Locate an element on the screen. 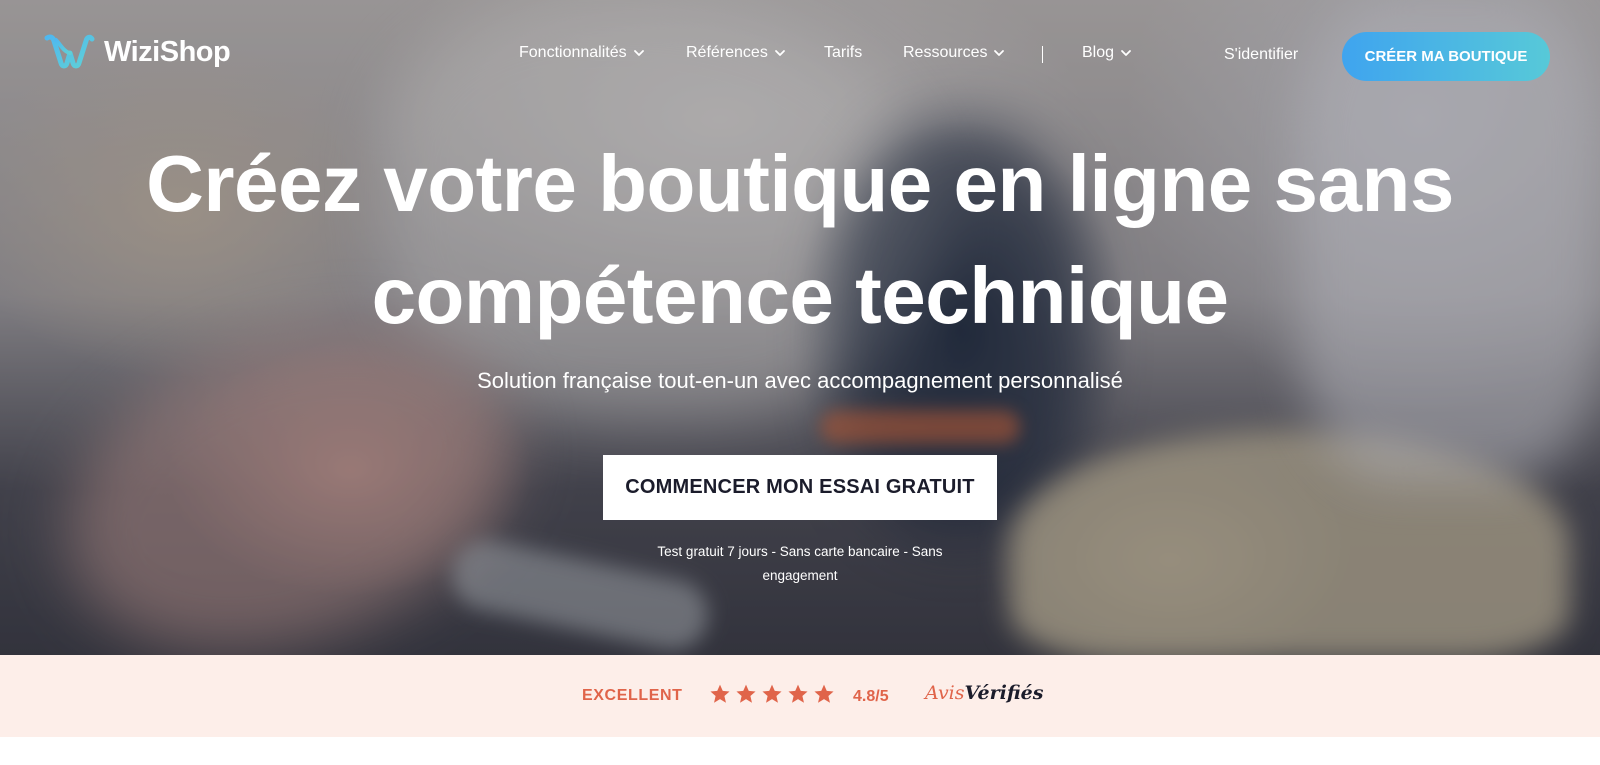 This screenshot has width=1600, height=765. start-free-trial-button: COMMENCER MON ESSAI GRATUIT is located at coordinates (800, 487).